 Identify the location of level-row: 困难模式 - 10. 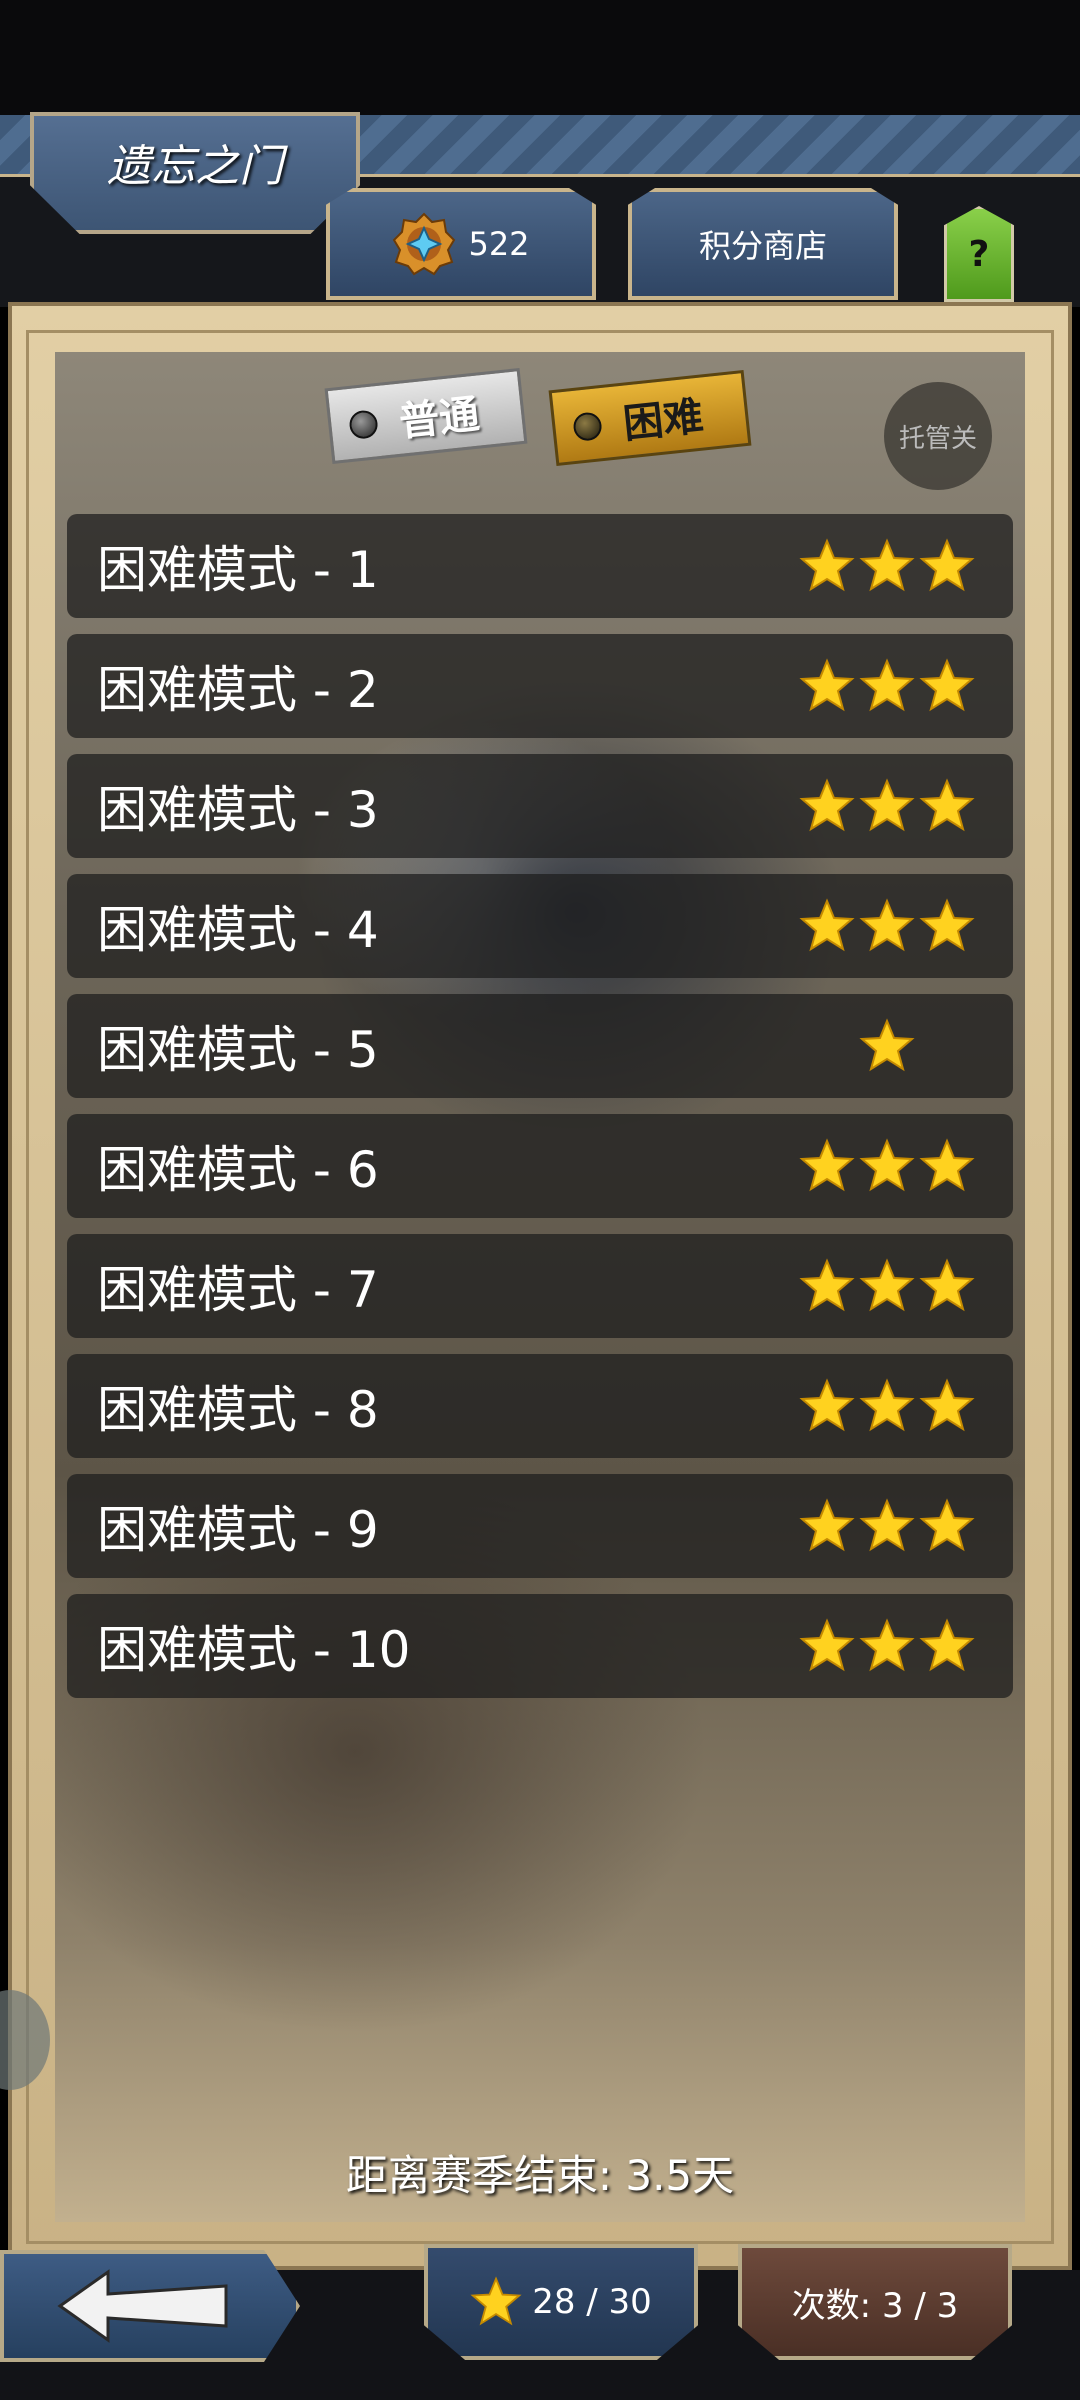
(540, 1646).